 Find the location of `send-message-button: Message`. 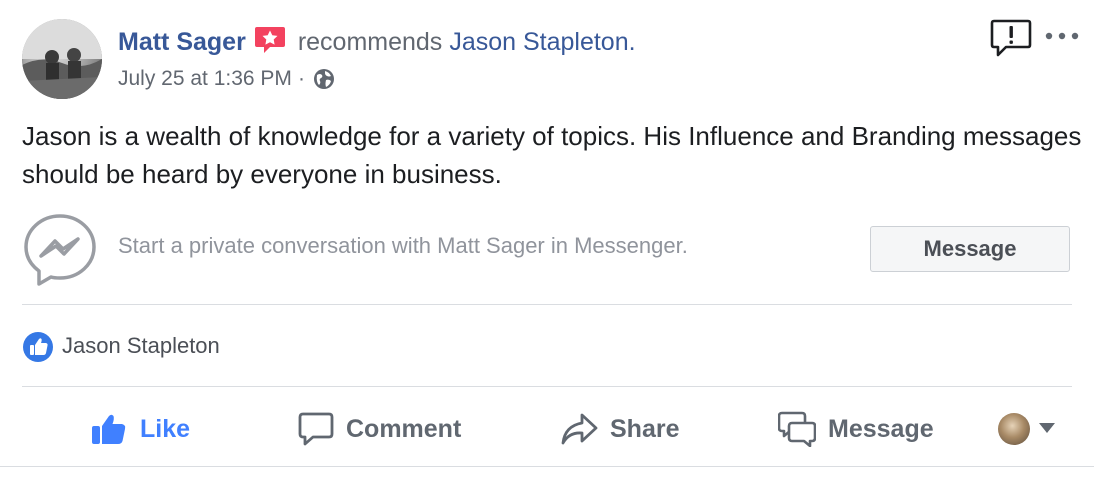

send-message-button: Message is located at coordinates (856, 429).